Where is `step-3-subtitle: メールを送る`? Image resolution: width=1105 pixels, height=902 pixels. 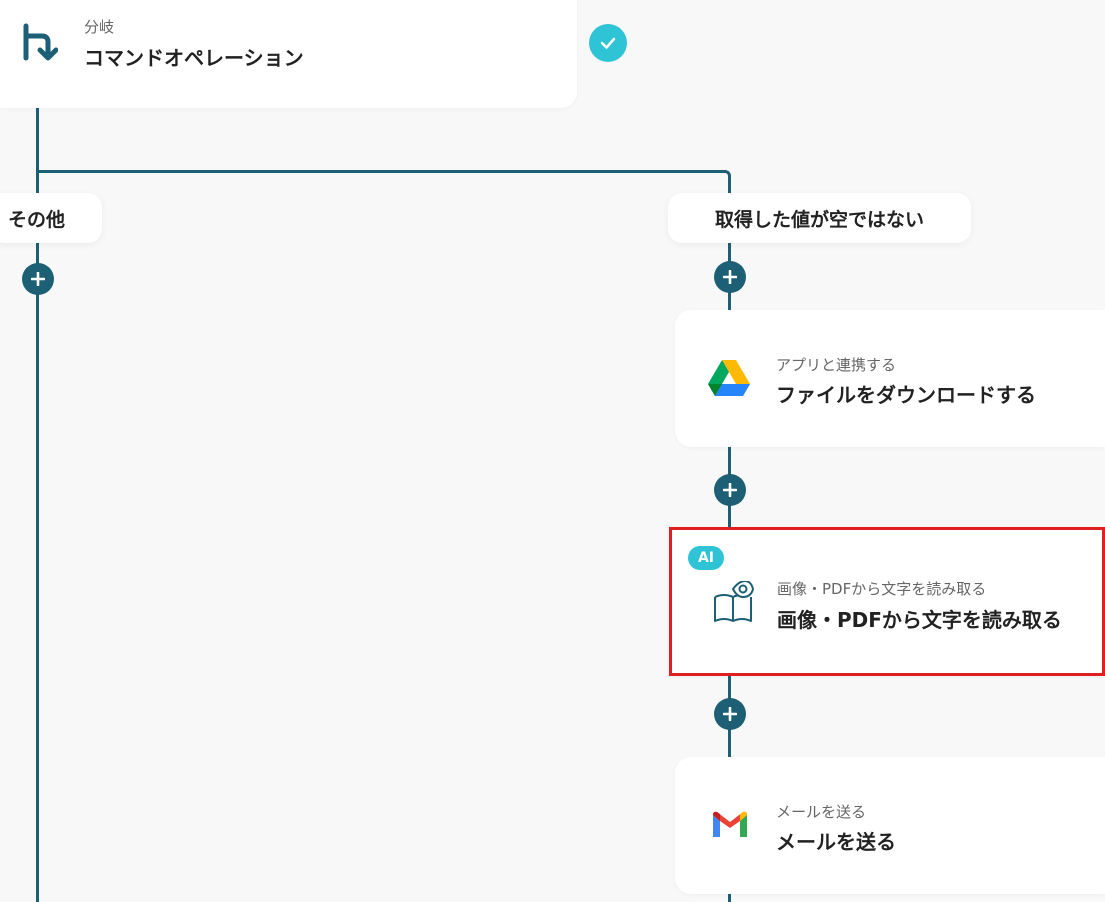 step-3-subtitle: メールを送る is located at coordinates (821, 812).